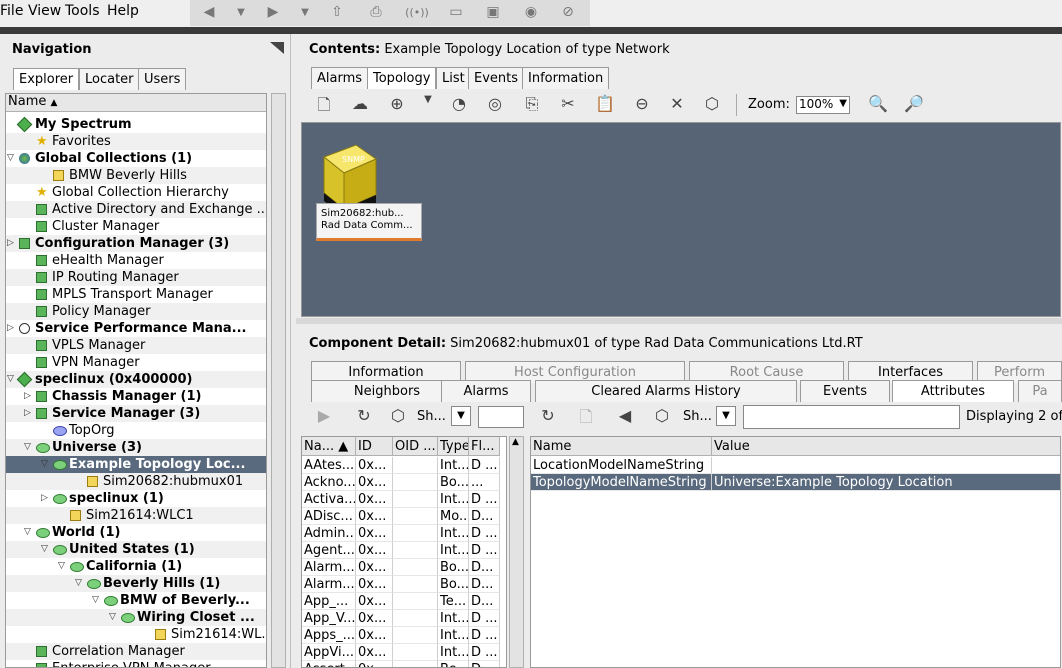  Describe the element at coordinates (136, 192) in the screenshot. I see `tree-item: ★ Global Collection Hierarchy` at that location.